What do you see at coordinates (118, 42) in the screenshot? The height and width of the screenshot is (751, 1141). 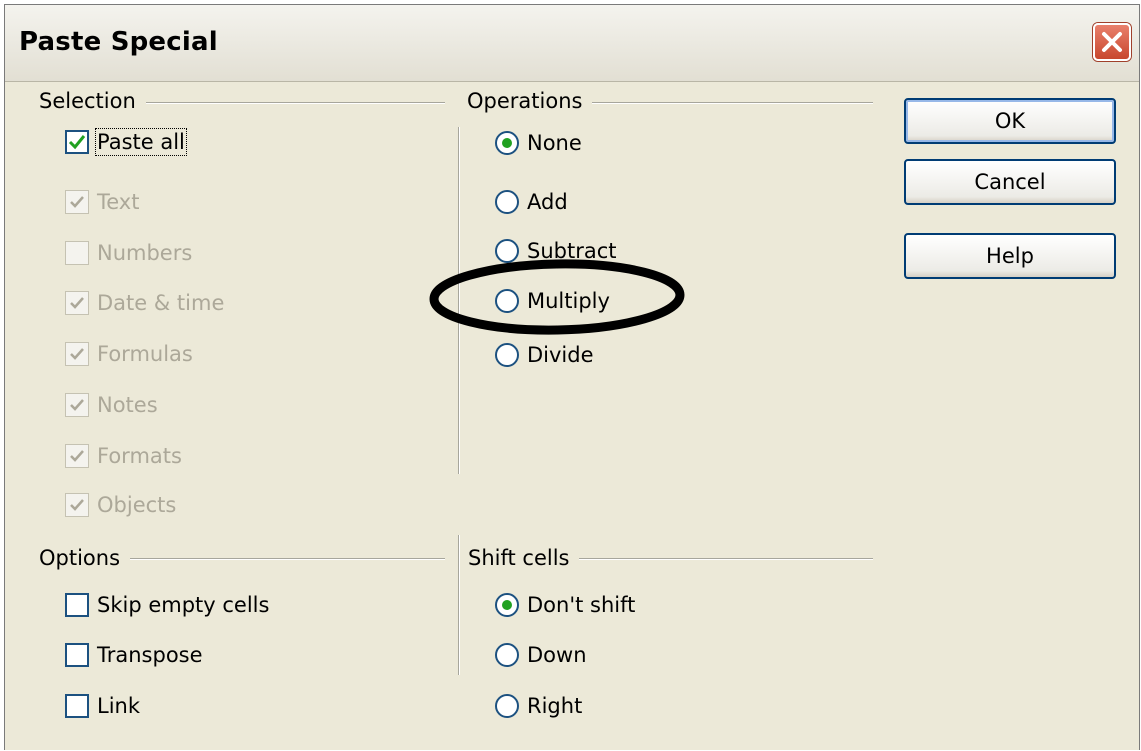 I see `dialog-title: Paste Special` at bounding box center [118, 42].